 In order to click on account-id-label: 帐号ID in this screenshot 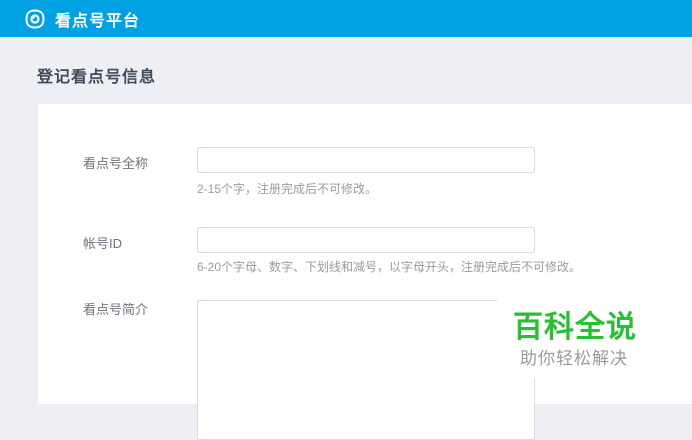, I will do `click(103, 243)`.